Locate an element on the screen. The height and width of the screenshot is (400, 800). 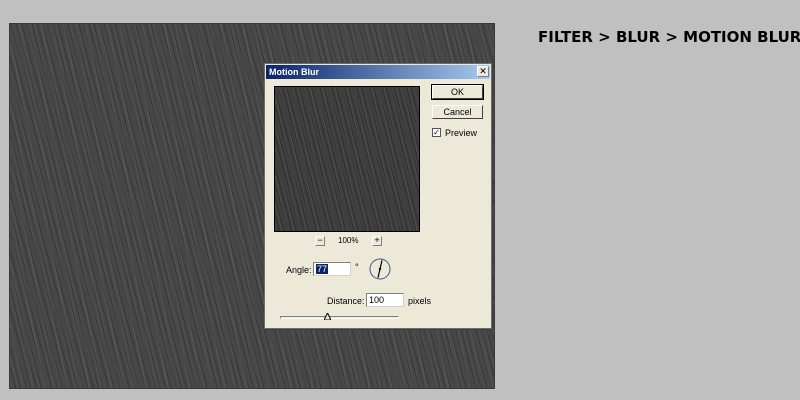
preview-checkbox-label: Preview is located at coordinates (461, 133).